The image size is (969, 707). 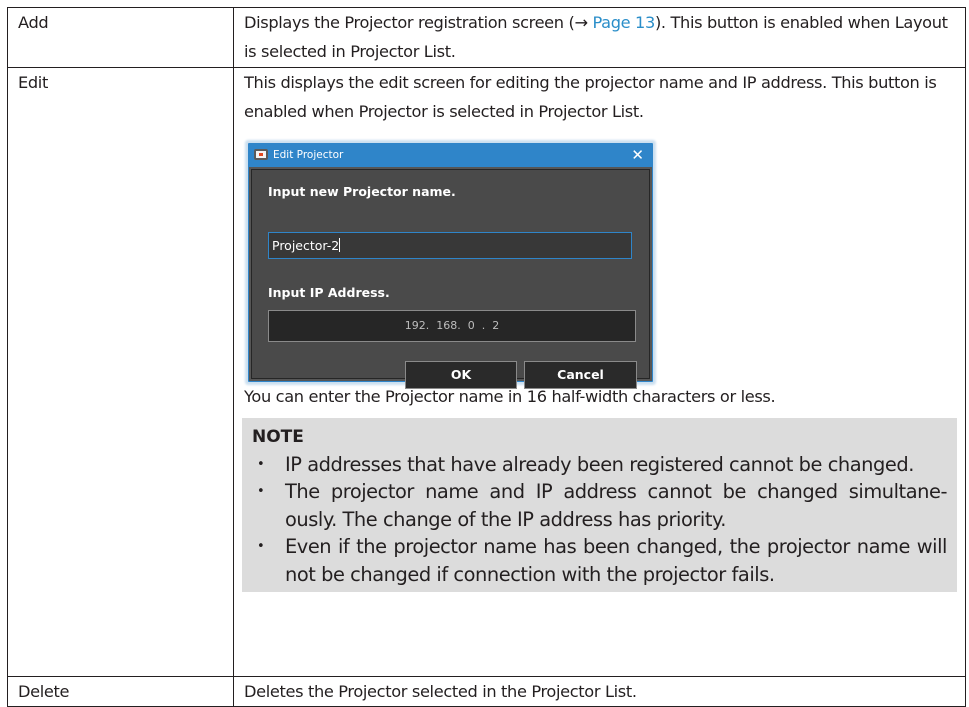 I want to click on text-caret, so click(x=340, y=244).